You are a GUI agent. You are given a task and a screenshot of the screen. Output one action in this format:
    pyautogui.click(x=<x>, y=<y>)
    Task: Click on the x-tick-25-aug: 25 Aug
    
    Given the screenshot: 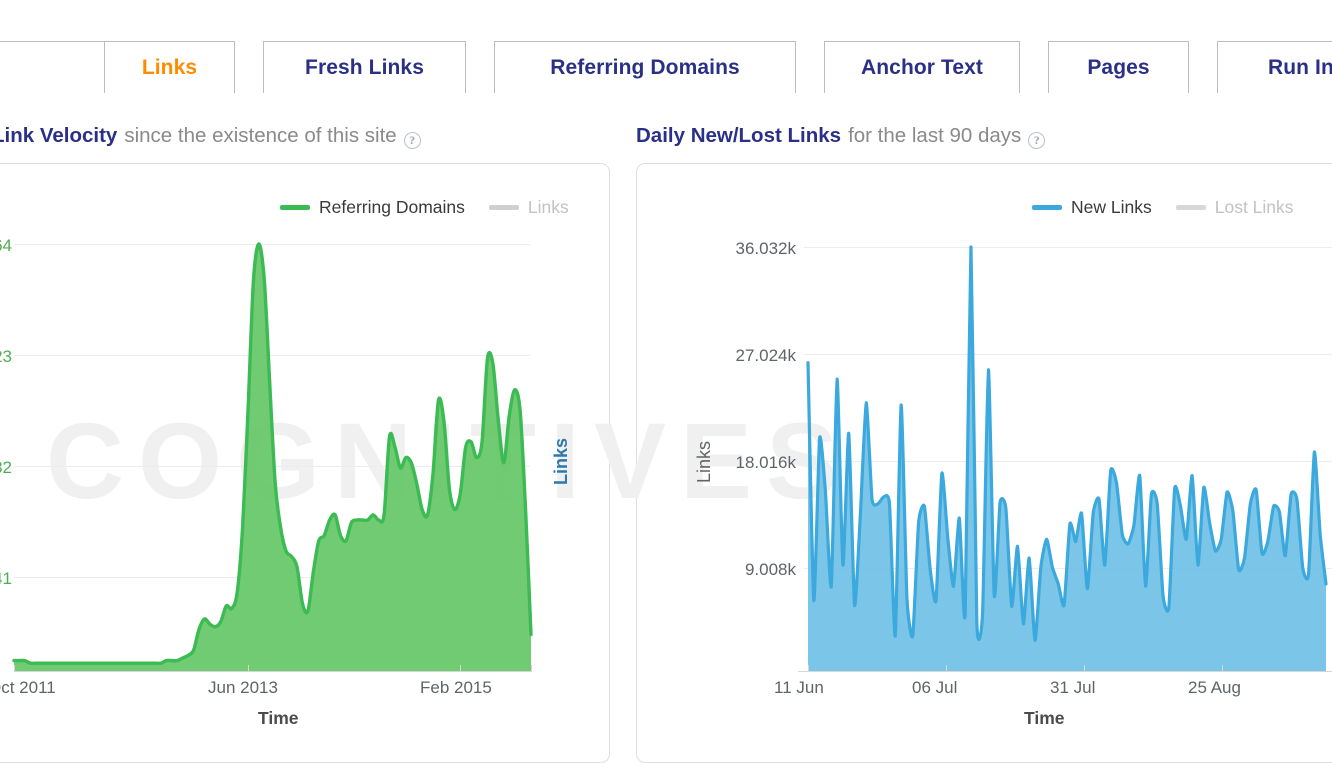 What is the action you would take?
    pyautogui.click(x=1214, y=687)
    